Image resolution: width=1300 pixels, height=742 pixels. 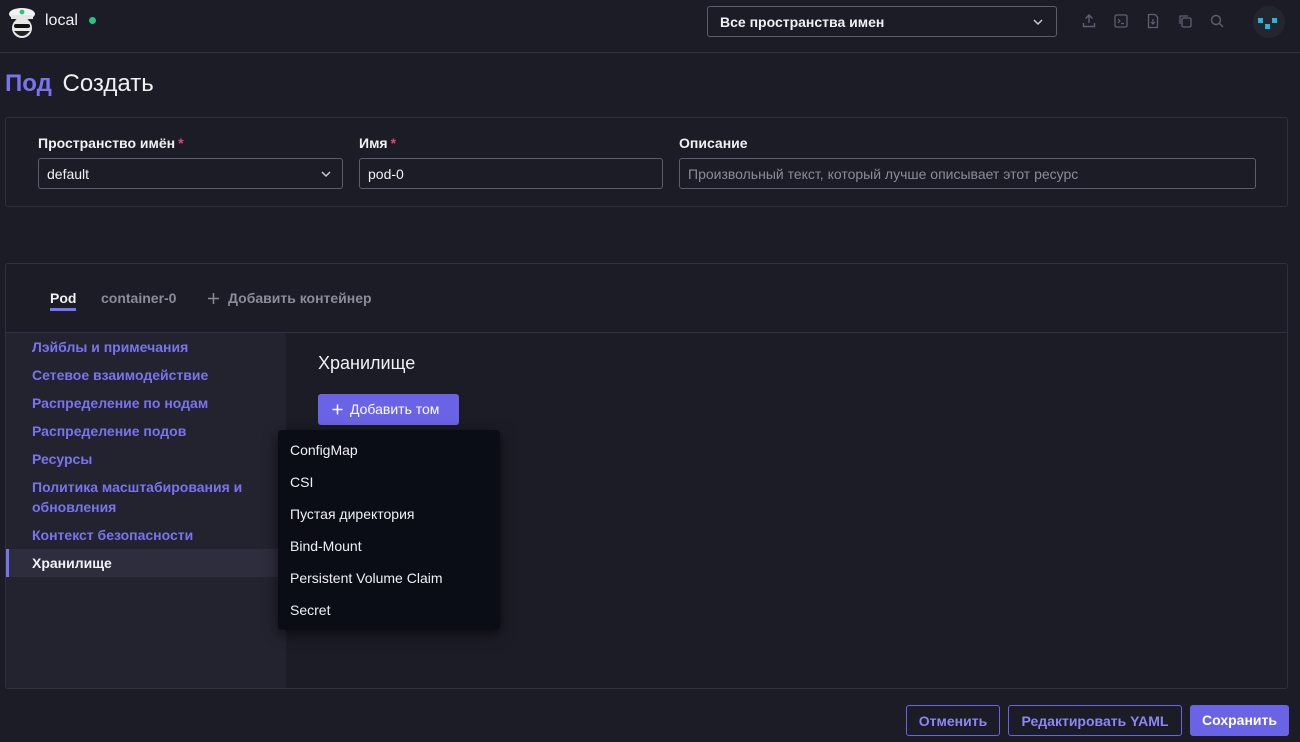 What do you see at coordinates (301, 482) in the screenshot?
I see `dropdown-item-csi: CSI` at bounding box center [301, 482].